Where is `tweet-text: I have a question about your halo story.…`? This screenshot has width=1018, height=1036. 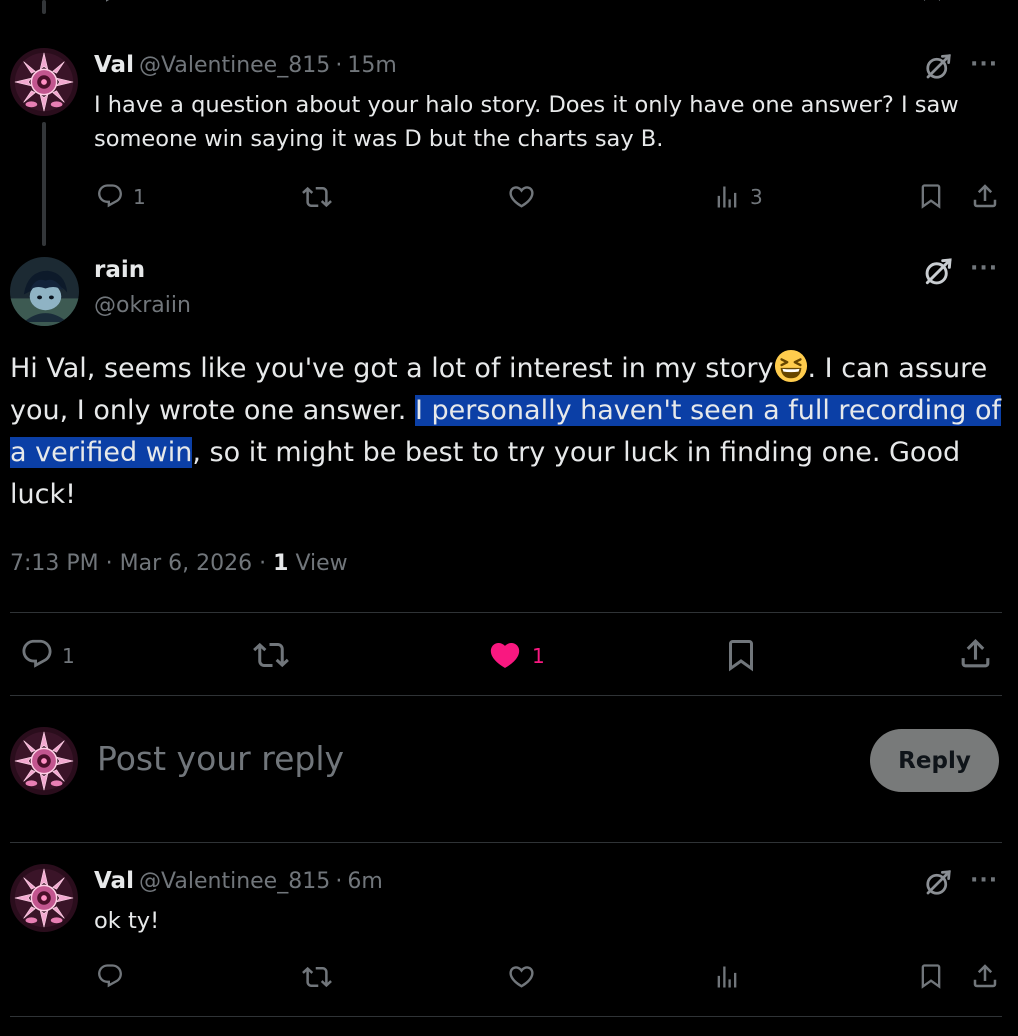
tweet-text: I have a question about your halo story.… is located at coordinates (526, 122).